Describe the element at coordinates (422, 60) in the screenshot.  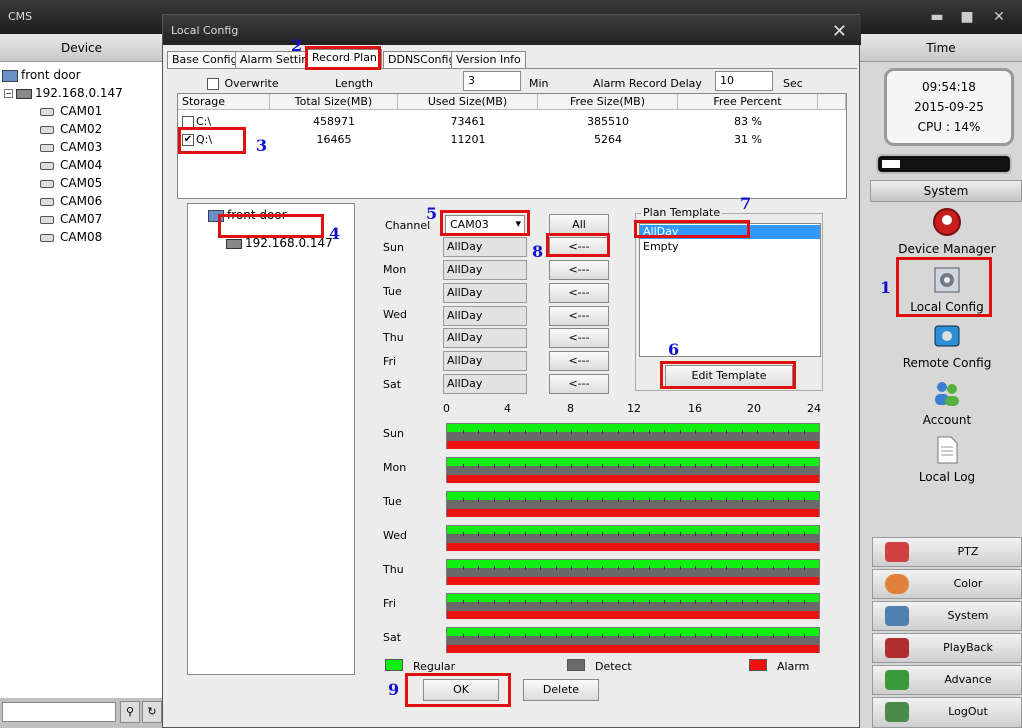
I see `tab-ddns-config: DDNSConfig` at that location.